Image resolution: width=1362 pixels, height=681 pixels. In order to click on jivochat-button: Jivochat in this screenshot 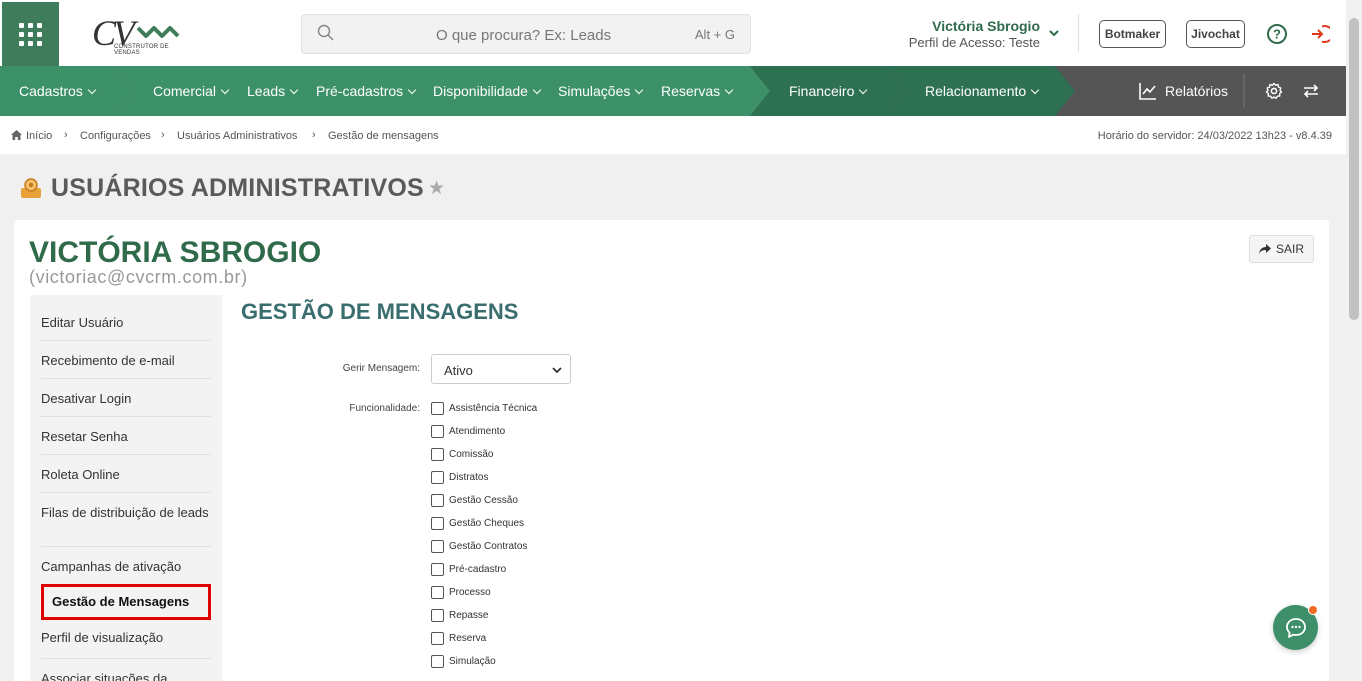, I will do `click(1215, 34)`.